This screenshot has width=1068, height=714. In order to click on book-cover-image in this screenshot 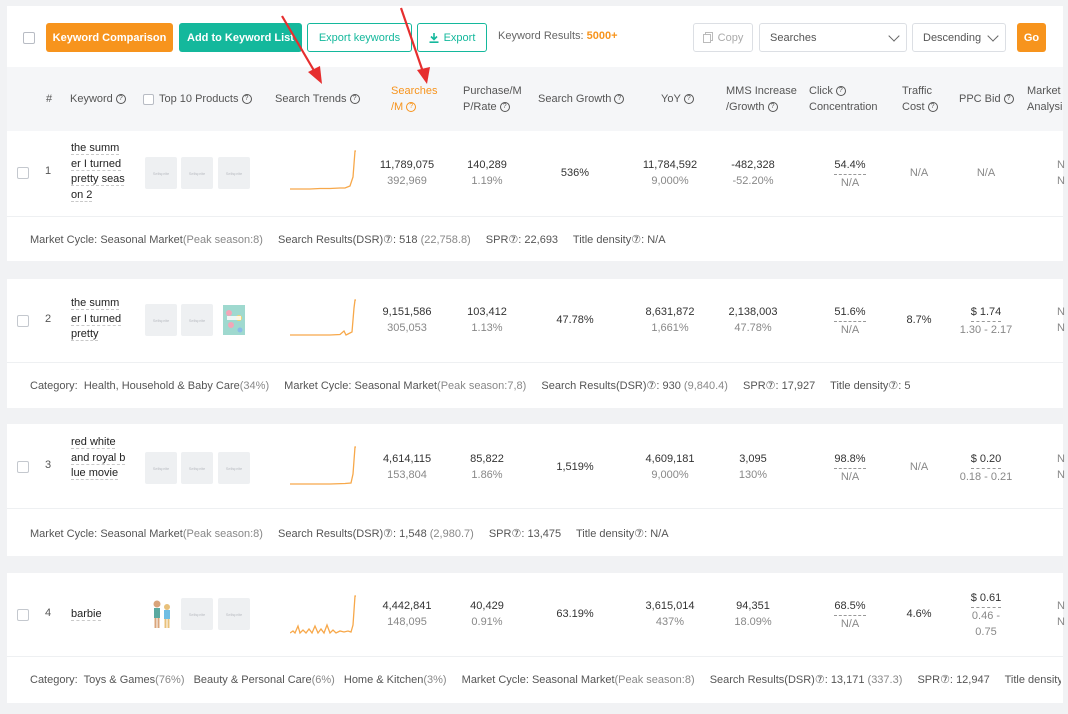, I will do `click(234, 320)`.